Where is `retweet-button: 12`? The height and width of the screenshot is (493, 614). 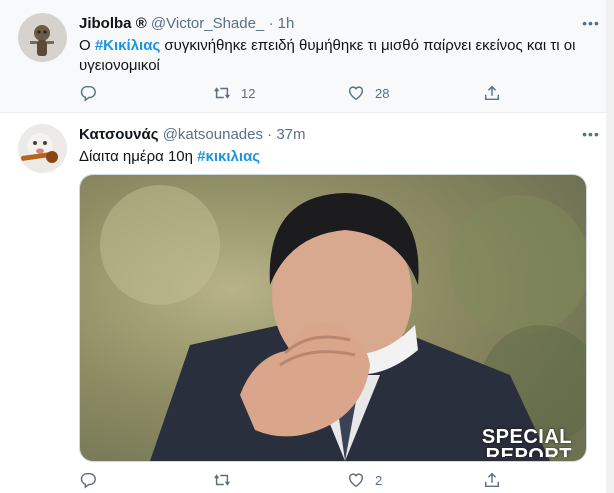
retweet-button: 12 is located at coordinates (234, 93).